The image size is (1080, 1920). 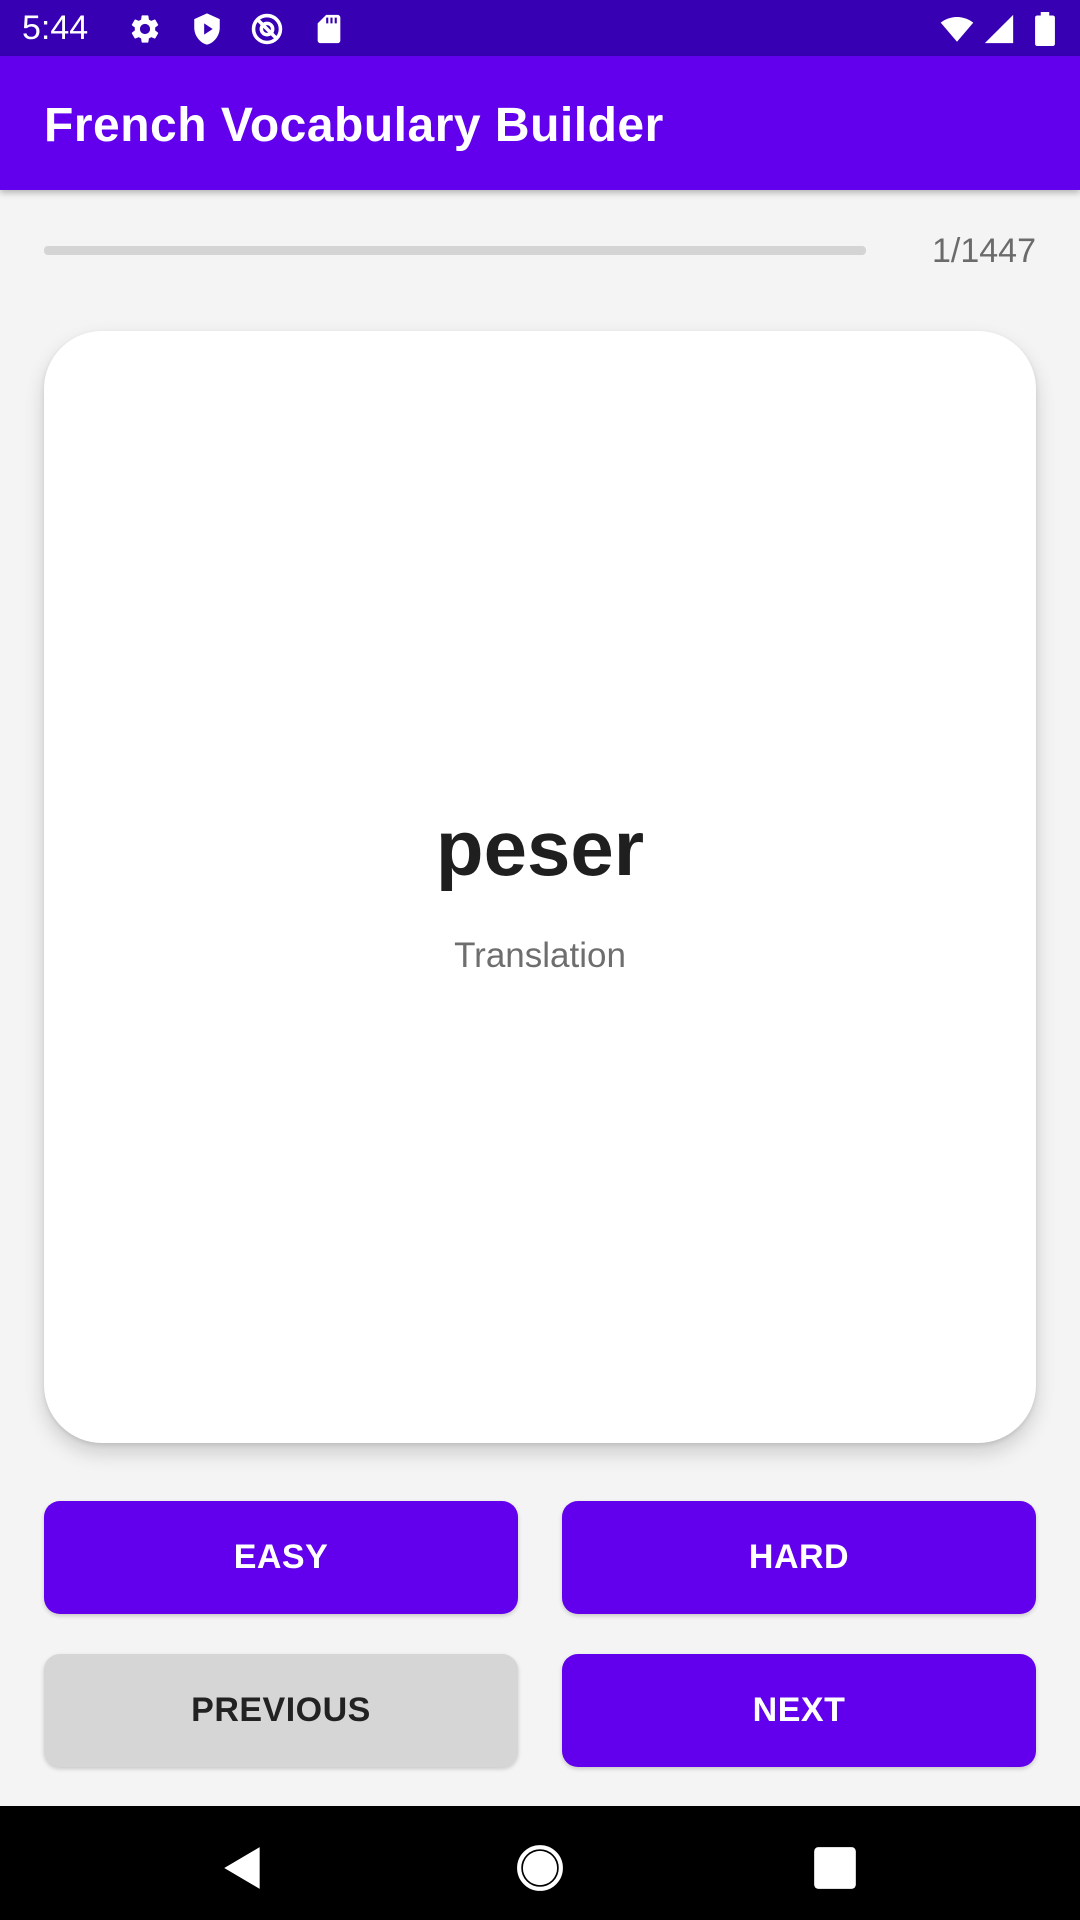 I want to click on flashcard-translation: Translation, so click(x=540, y=955).